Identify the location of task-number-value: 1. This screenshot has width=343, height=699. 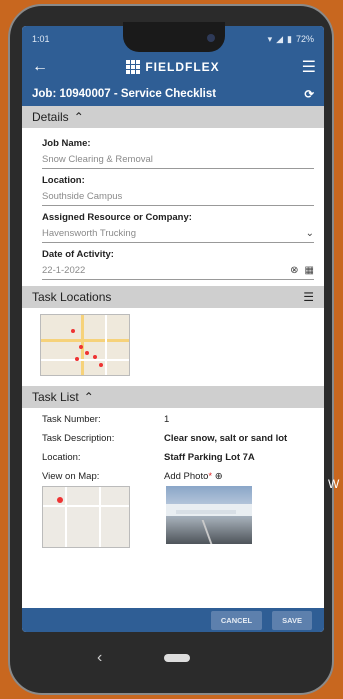
(167, 419).